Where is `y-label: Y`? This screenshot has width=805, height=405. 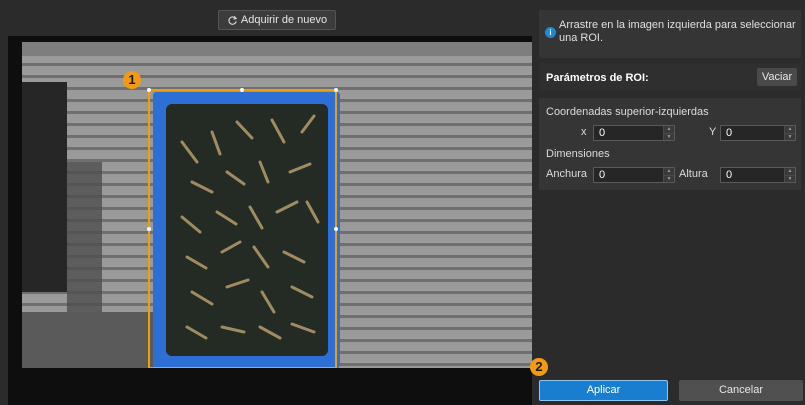
y-label: Y is located at coordinates (713, 132).